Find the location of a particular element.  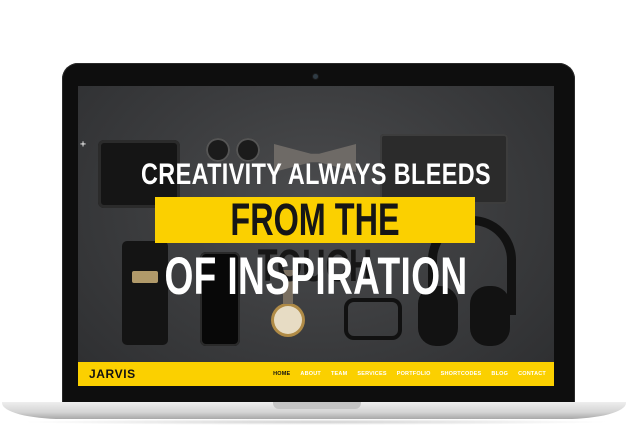

hero-highlight-box: FROM THE TOUCH is located at coordinates (315, 242).